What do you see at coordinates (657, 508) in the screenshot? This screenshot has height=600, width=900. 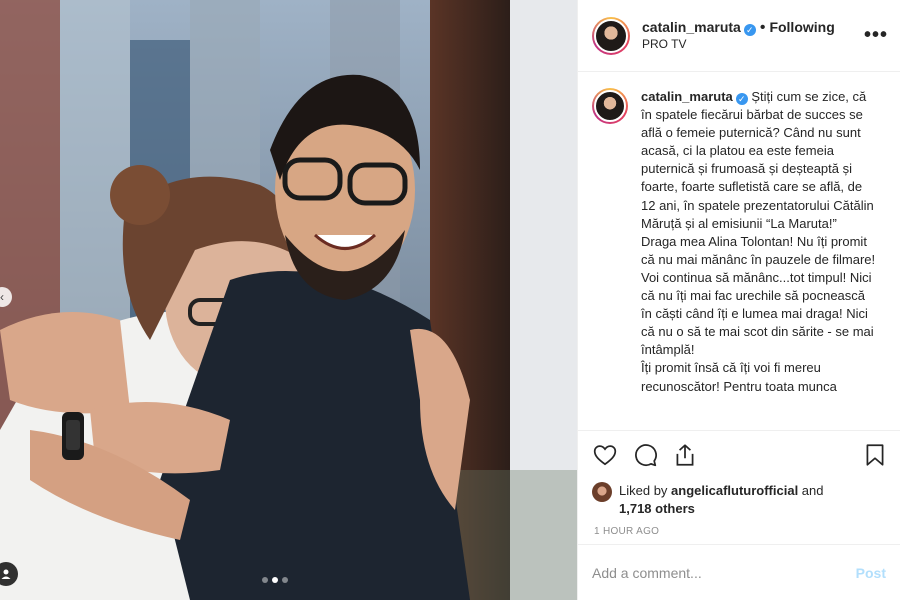 I see `likes-others-link: 1,718 others` at bounding box center [657, 508].